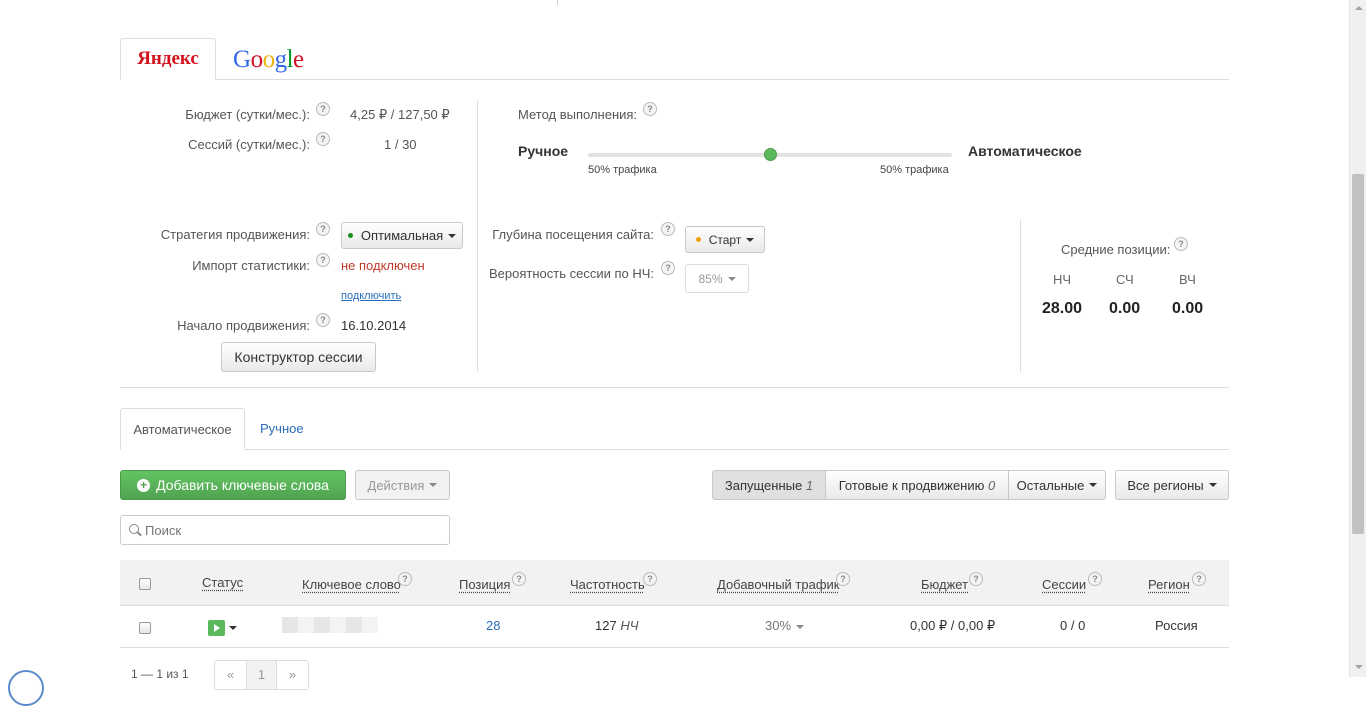 This screenshot has width=1366, height=706. What do you see at coordinates (247, 114) in the screenshot?
I see `budget-label: Бюджет (сутки/мес.):` at bounding box center [247, 114].